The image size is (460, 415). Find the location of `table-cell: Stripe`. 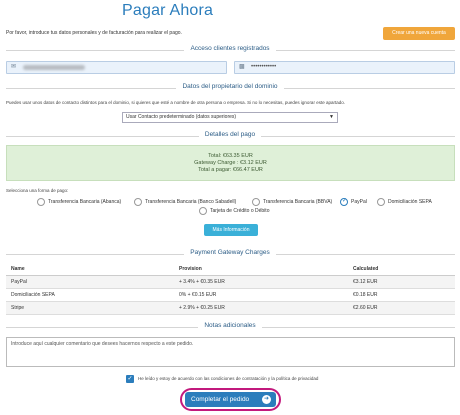

table-cell: Stripe is located at coordinates (90, 308).